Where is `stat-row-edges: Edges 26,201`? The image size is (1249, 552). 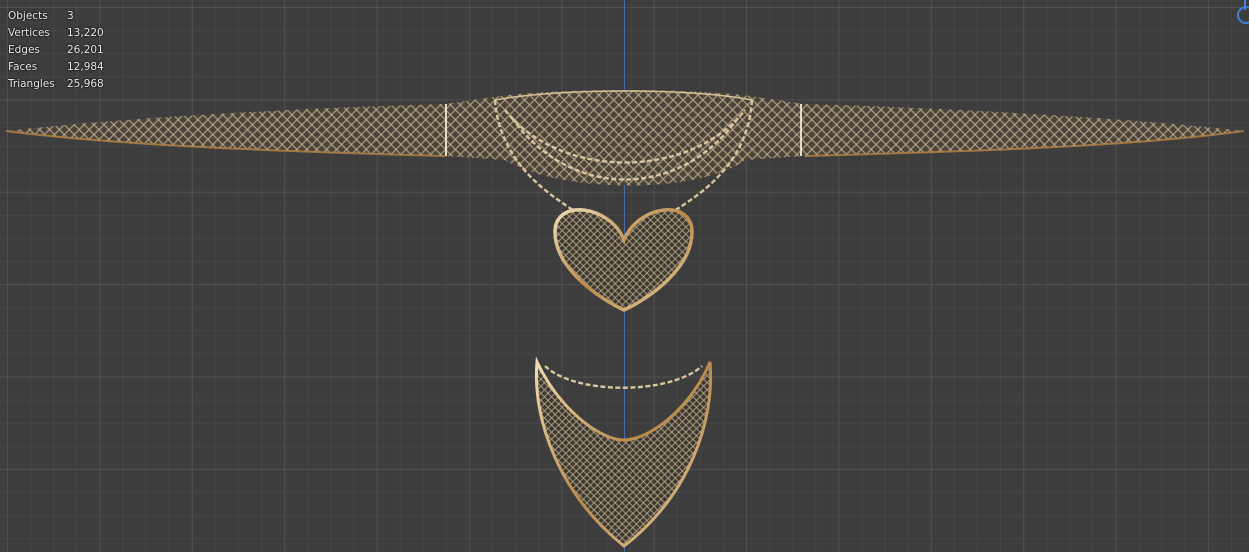 stat-row-edges: Edges 26,201 is located at coordinates (56, 50).